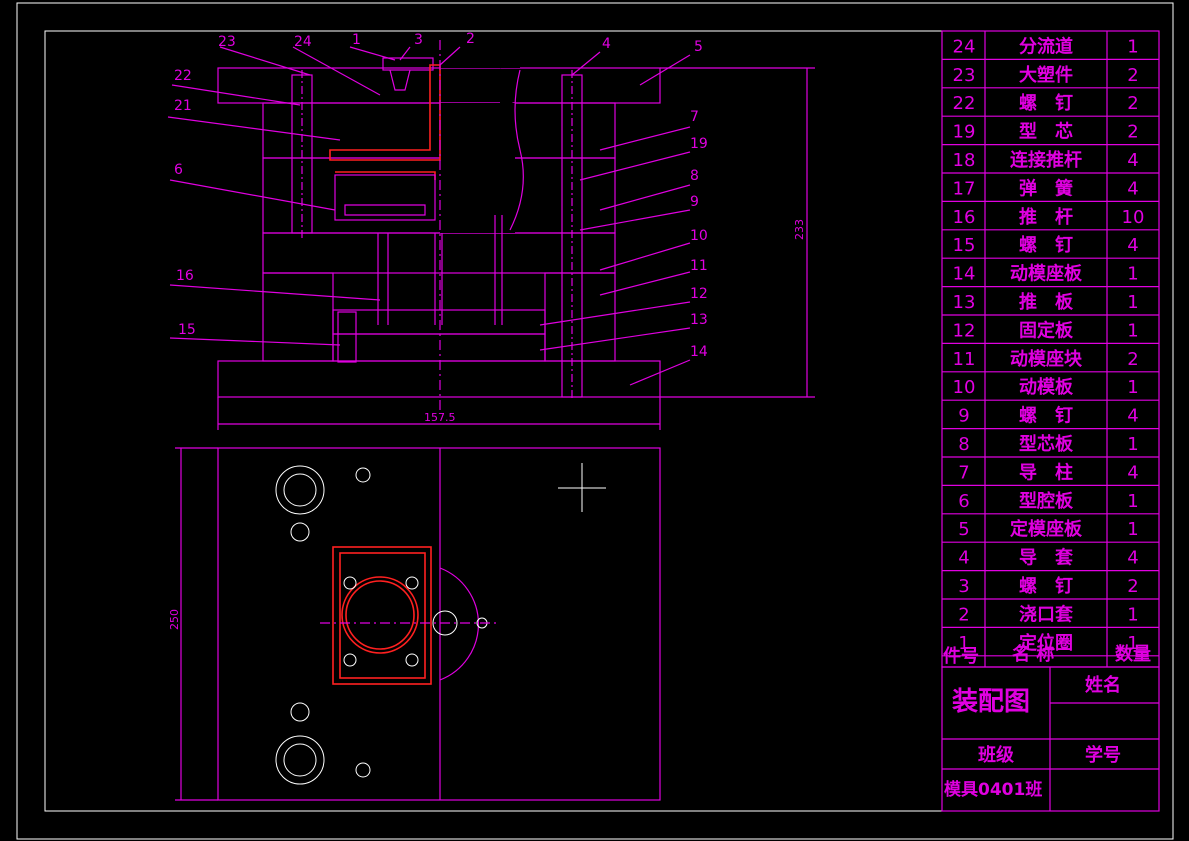  What do you see at coordinates (1033, 654) in the screenshot?
I see `bom-header-name: 名 称` at bounding box center [1033, 654].